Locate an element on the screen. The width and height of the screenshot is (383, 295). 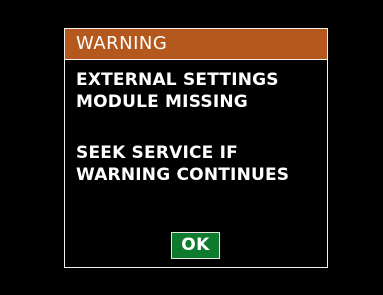
warning-message-line: MODULE MISSING is located at coordinates (162, 102).